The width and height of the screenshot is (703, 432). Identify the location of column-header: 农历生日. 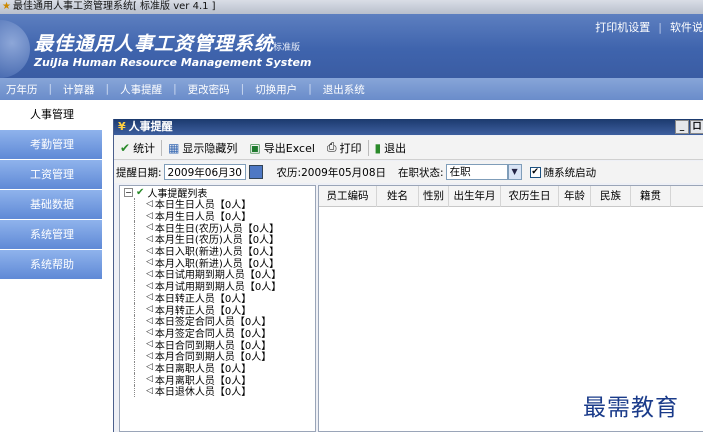
(530, 196).